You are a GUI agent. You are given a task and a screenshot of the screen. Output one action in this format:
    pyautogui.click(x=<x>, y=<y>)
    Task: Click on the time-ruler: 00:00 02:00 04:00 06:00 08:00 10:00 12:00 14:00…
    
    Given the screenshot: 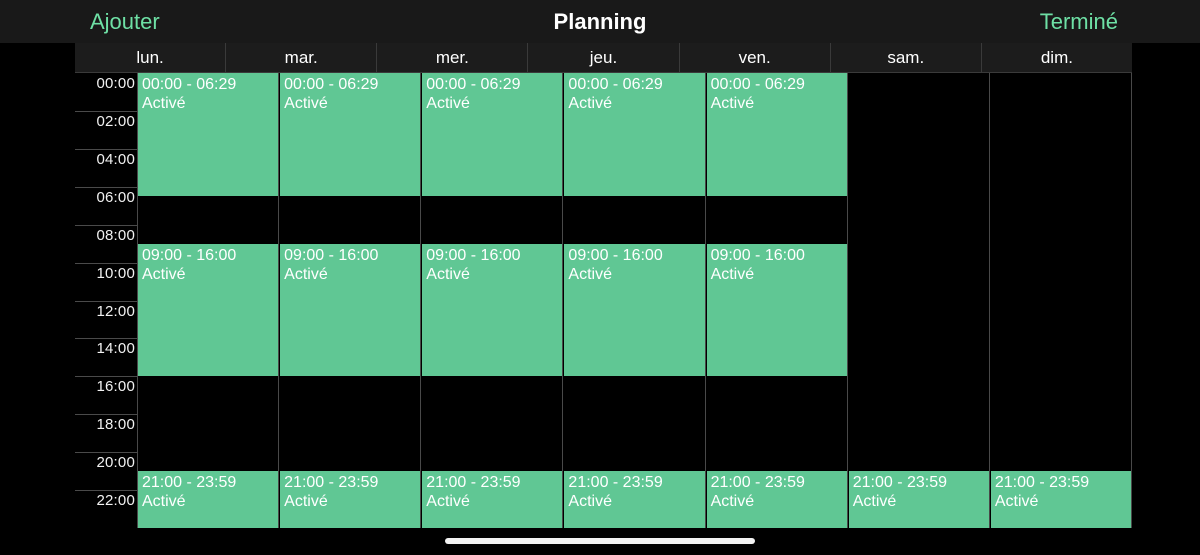 What is the action you would take?
    pyautogui.click(x=68, y=300)
    